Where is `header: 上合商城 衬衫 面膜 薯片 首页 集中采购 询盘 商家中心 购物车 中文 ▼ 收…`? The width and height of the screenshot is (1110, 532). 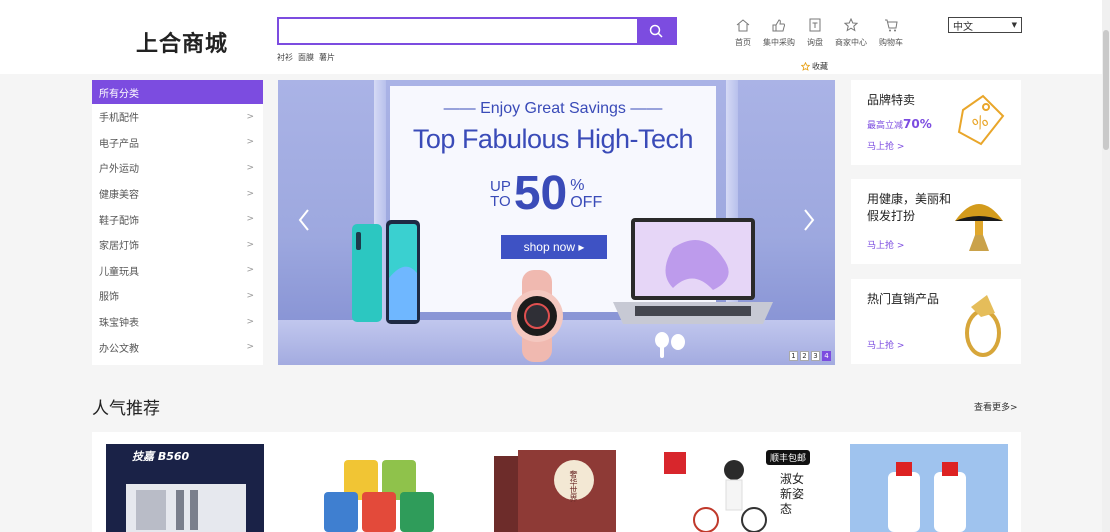 header: 上合商城 衬衫 面膜 薯片 首页 集中采购 询盘 商家中心 购物车 中文 ▼ 收… is located at coordinates (555, 37).